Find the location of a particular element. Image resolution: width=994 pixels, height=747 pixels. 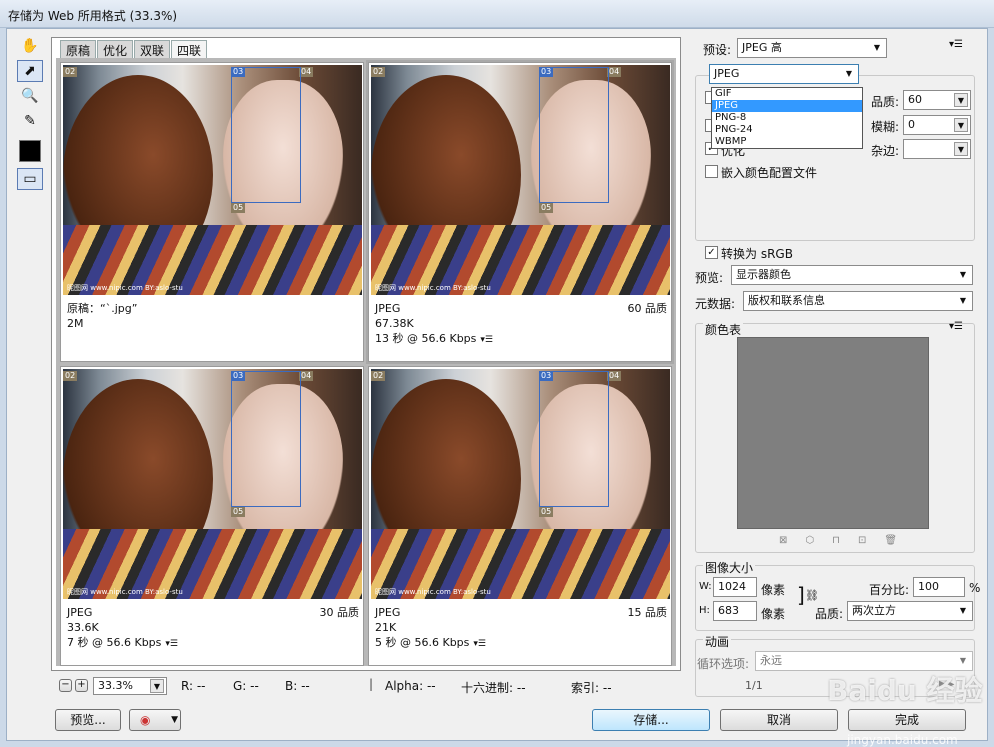

browser-icon: ◉ is located at coordinates (145, 720).